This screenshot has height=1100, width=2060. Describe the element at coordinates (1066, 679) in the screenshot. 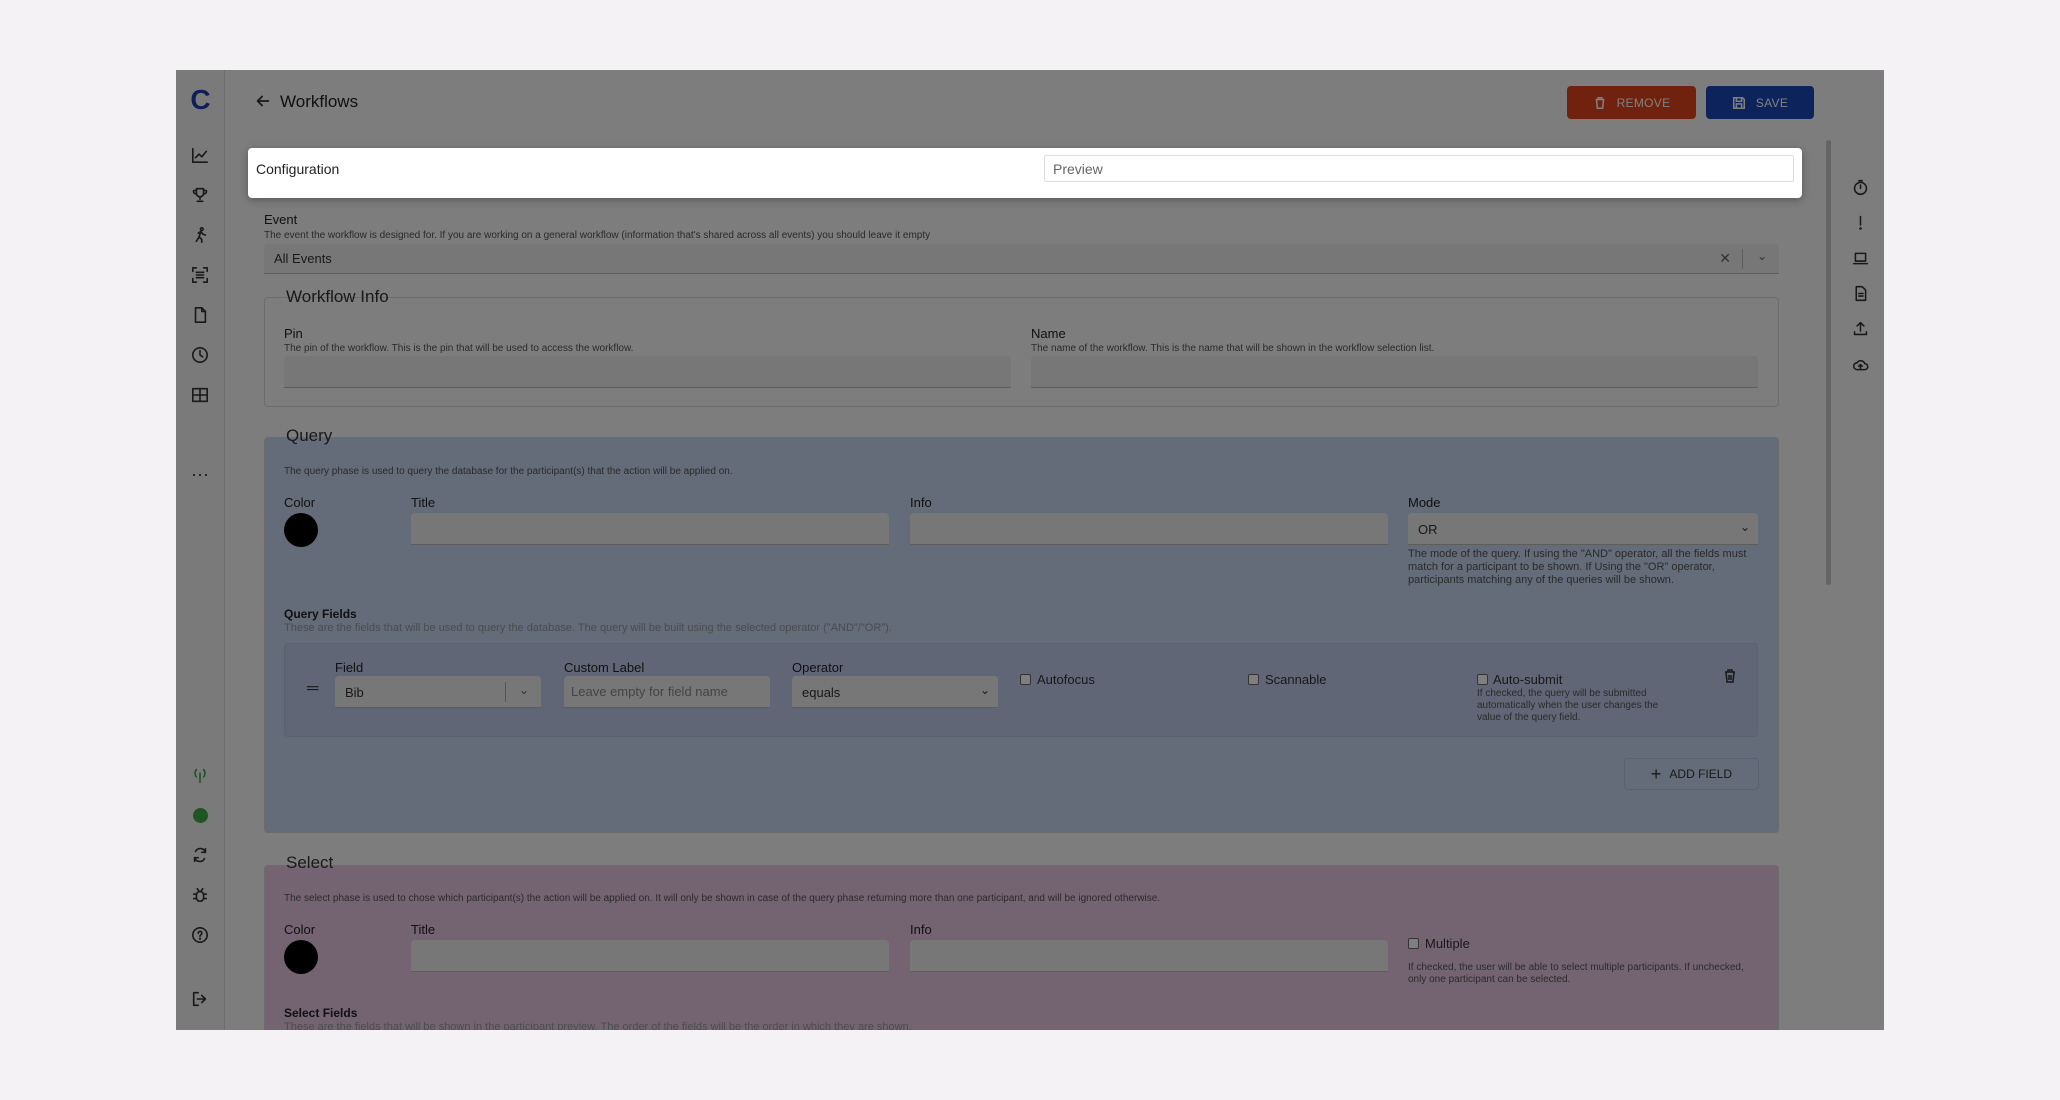

I see `autofocus-label: Autofocus` at that location.